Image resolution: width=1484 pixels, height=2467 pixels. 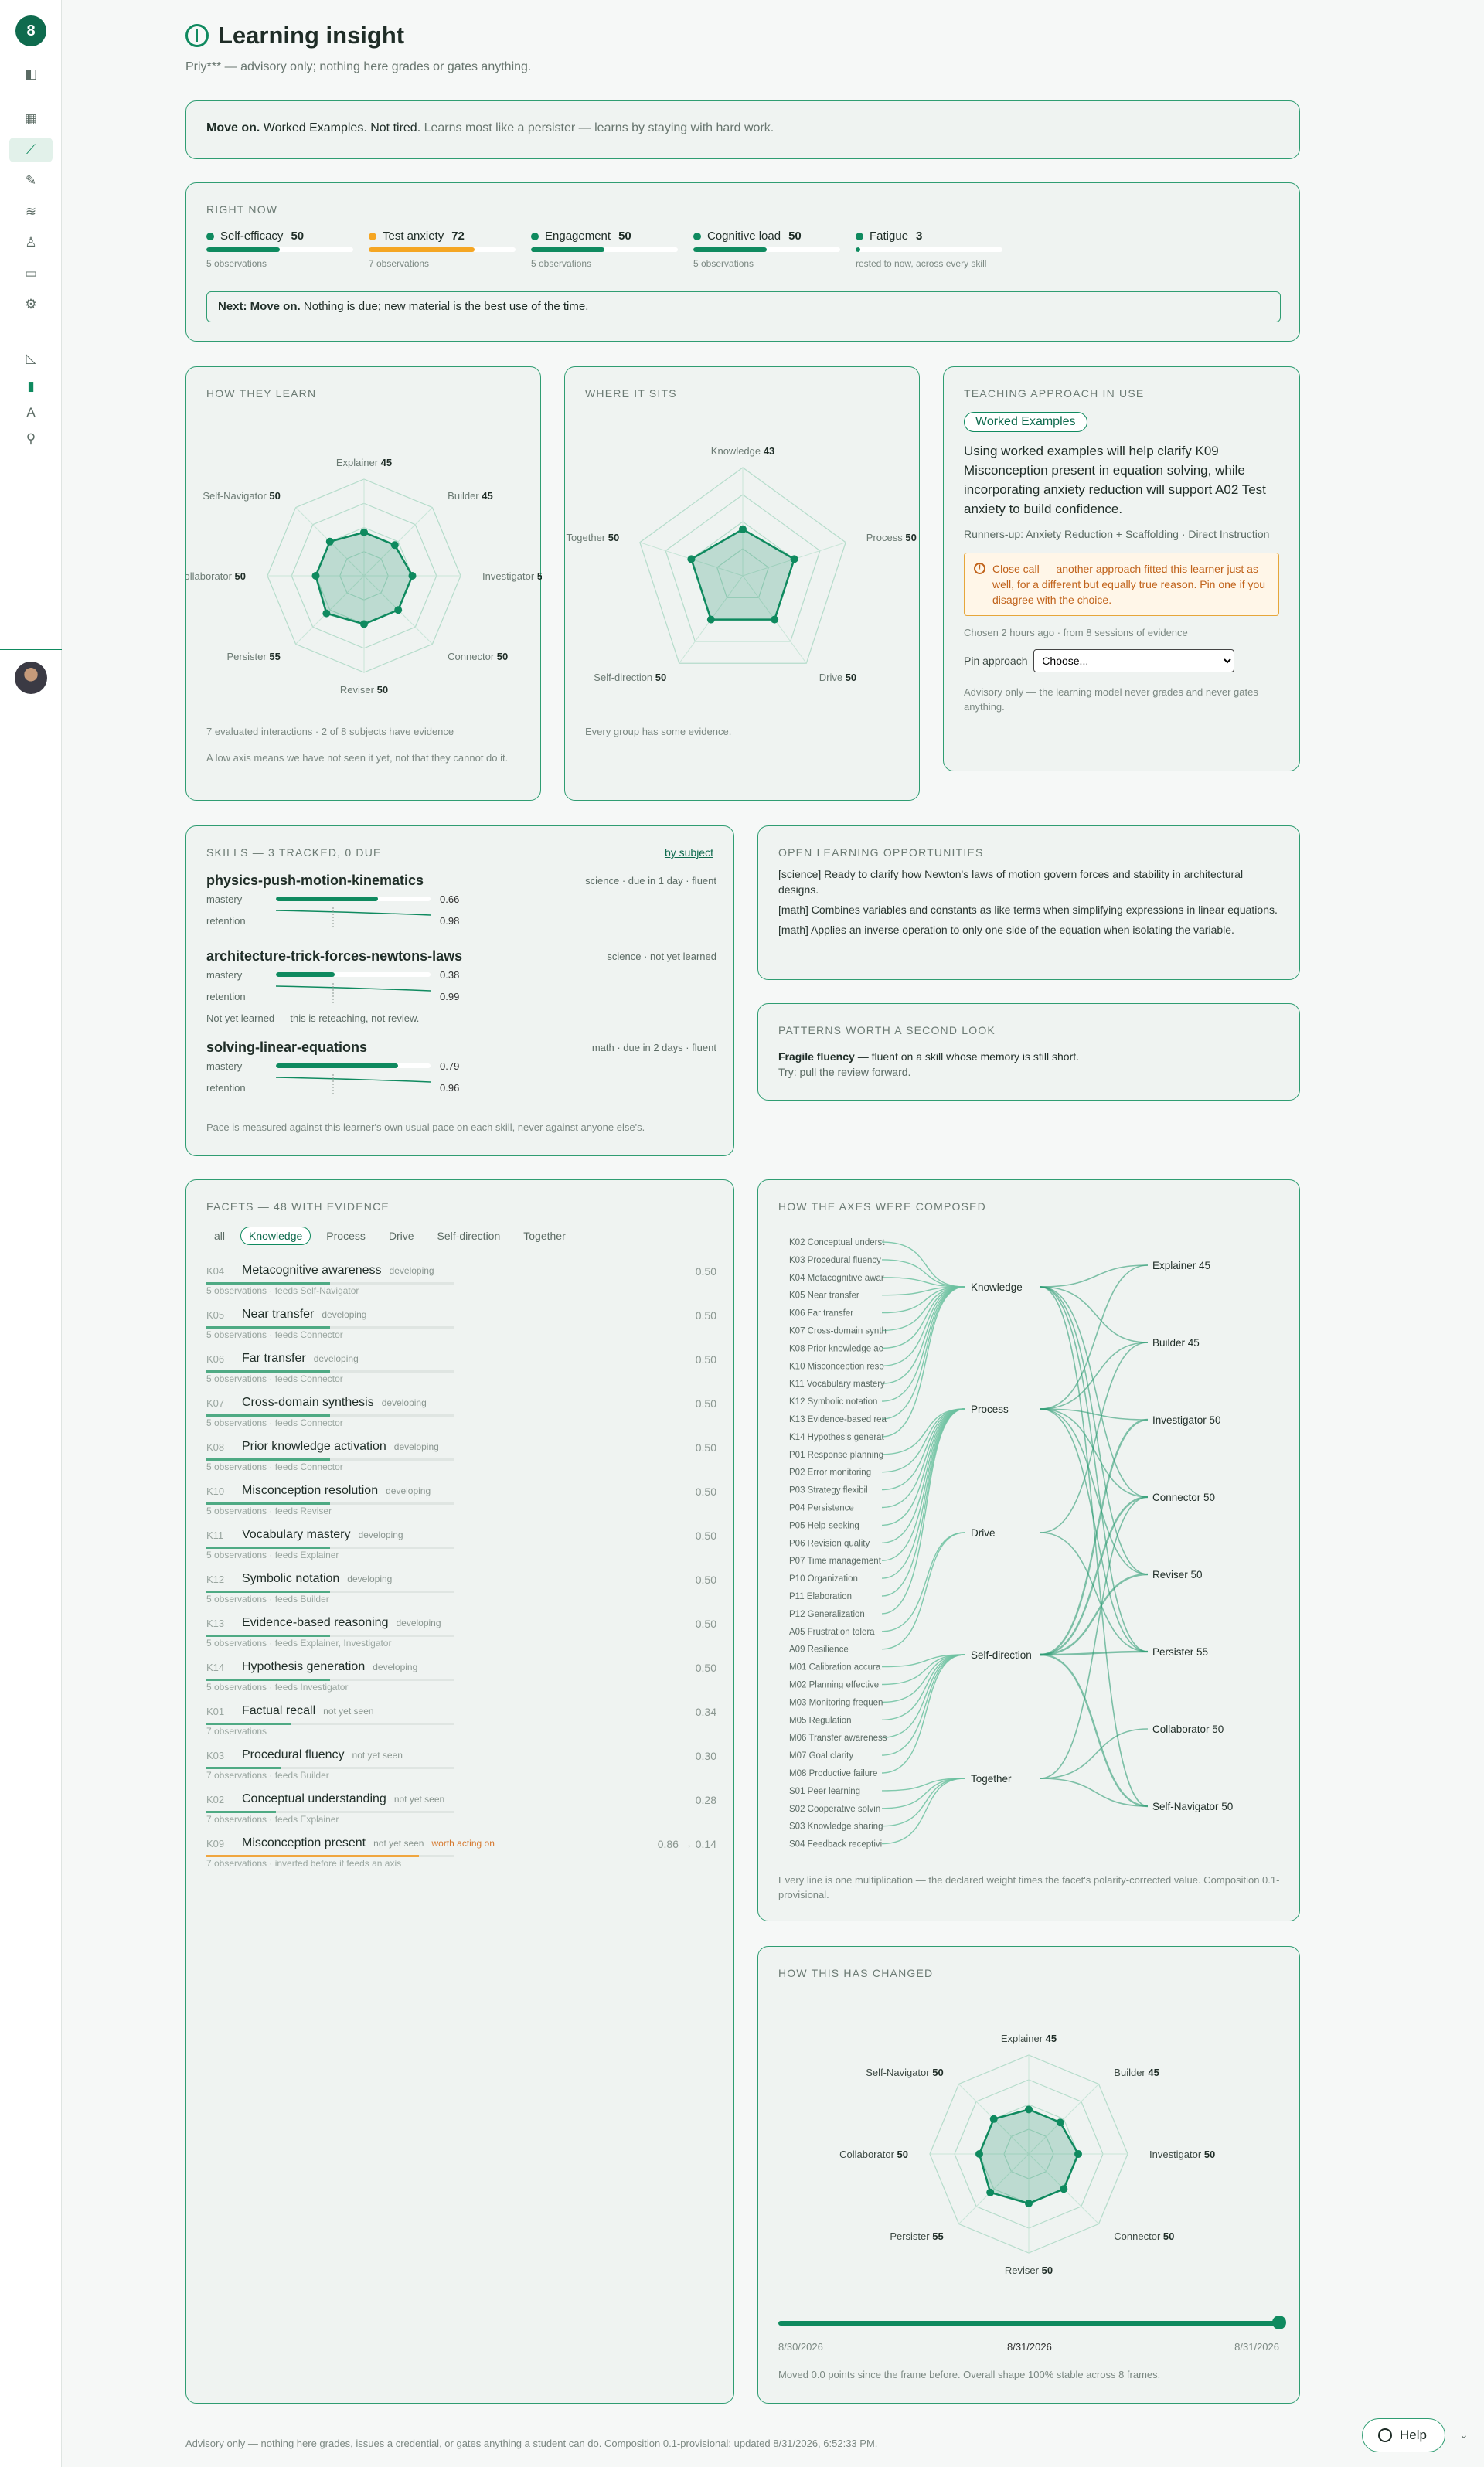 What do you see at coordinates (461, 996) in the screenshot?
I see `retention-row: retention 0.99` at bounding box center [461, 996].